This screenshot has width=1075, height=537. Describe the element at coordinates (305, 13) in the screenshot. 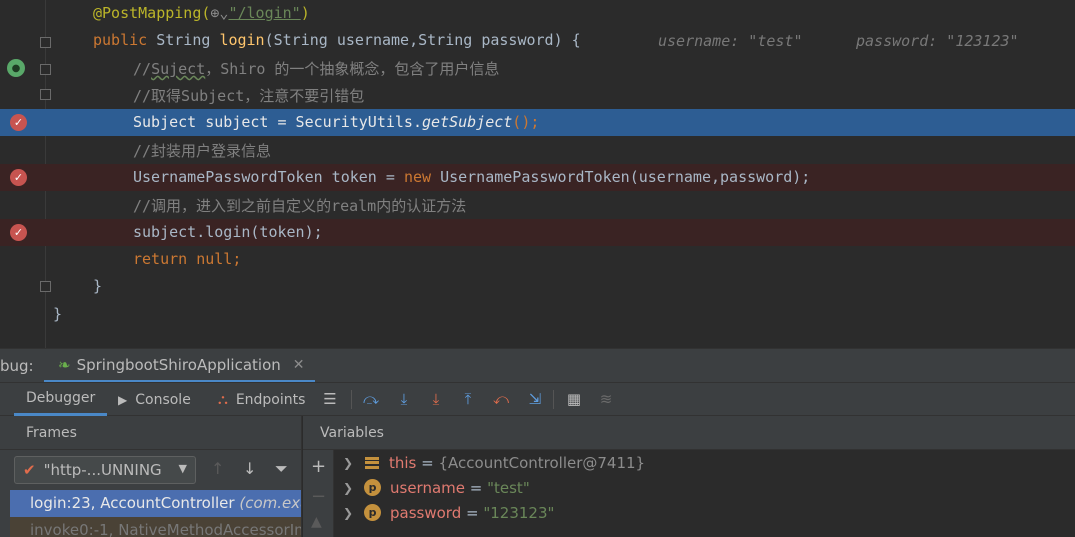

I see `annotation-close: )` at that location.